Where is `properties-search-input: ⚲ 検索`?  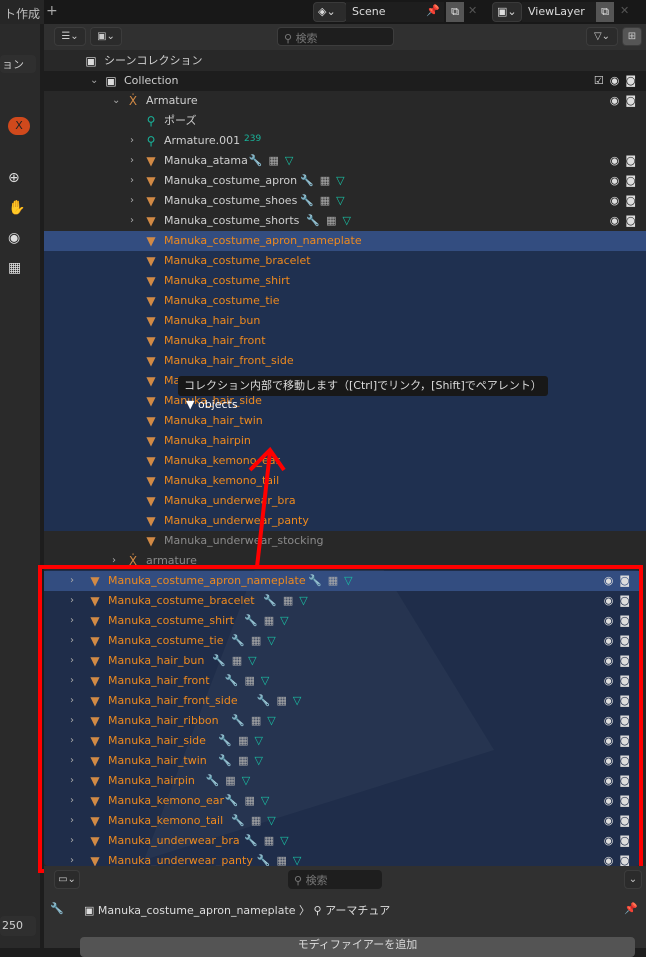 properties-search-input: ⚲ 検索 is located at coordinates (335, 879).